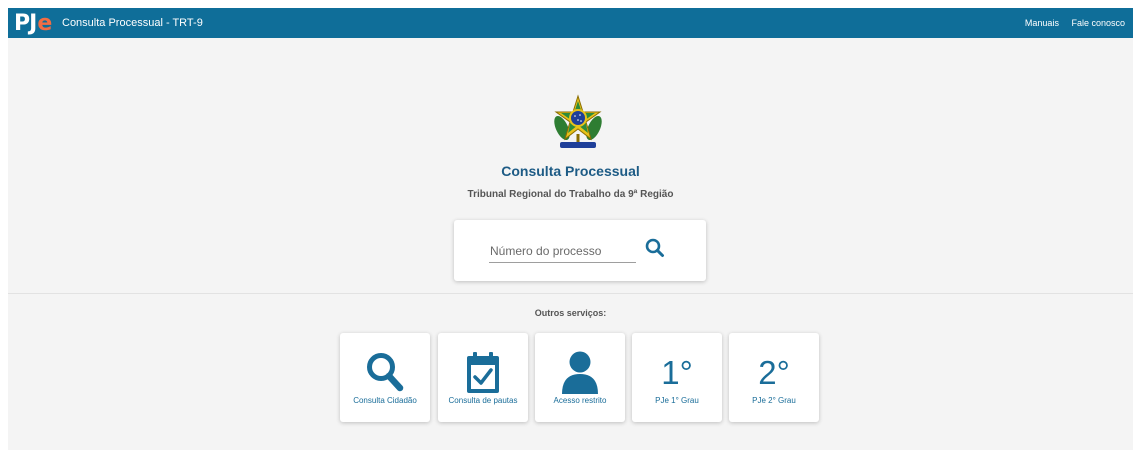 This screenshot has width=1141, height=454. I want to click on page-title: Consulta Processual, so click(570, 171).